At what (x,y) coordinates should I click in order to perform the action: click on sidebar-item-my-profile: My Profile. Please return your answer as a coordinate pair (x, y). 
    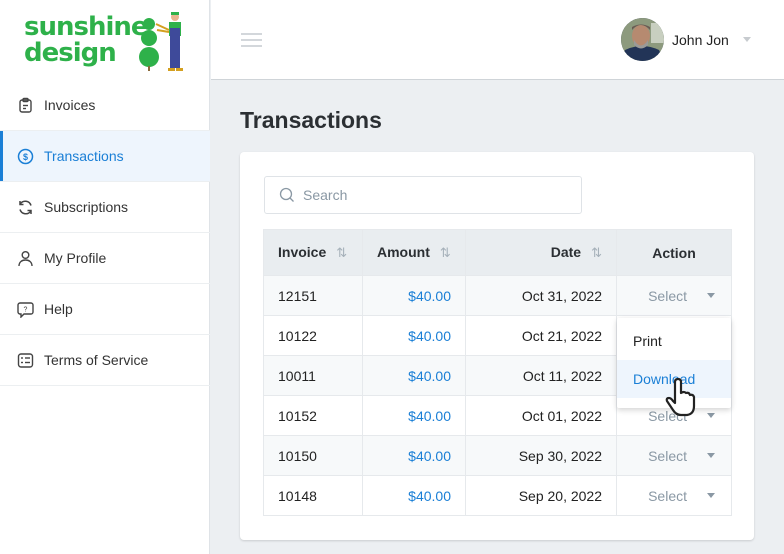
    Looking at the image, I should click on (105, 258).